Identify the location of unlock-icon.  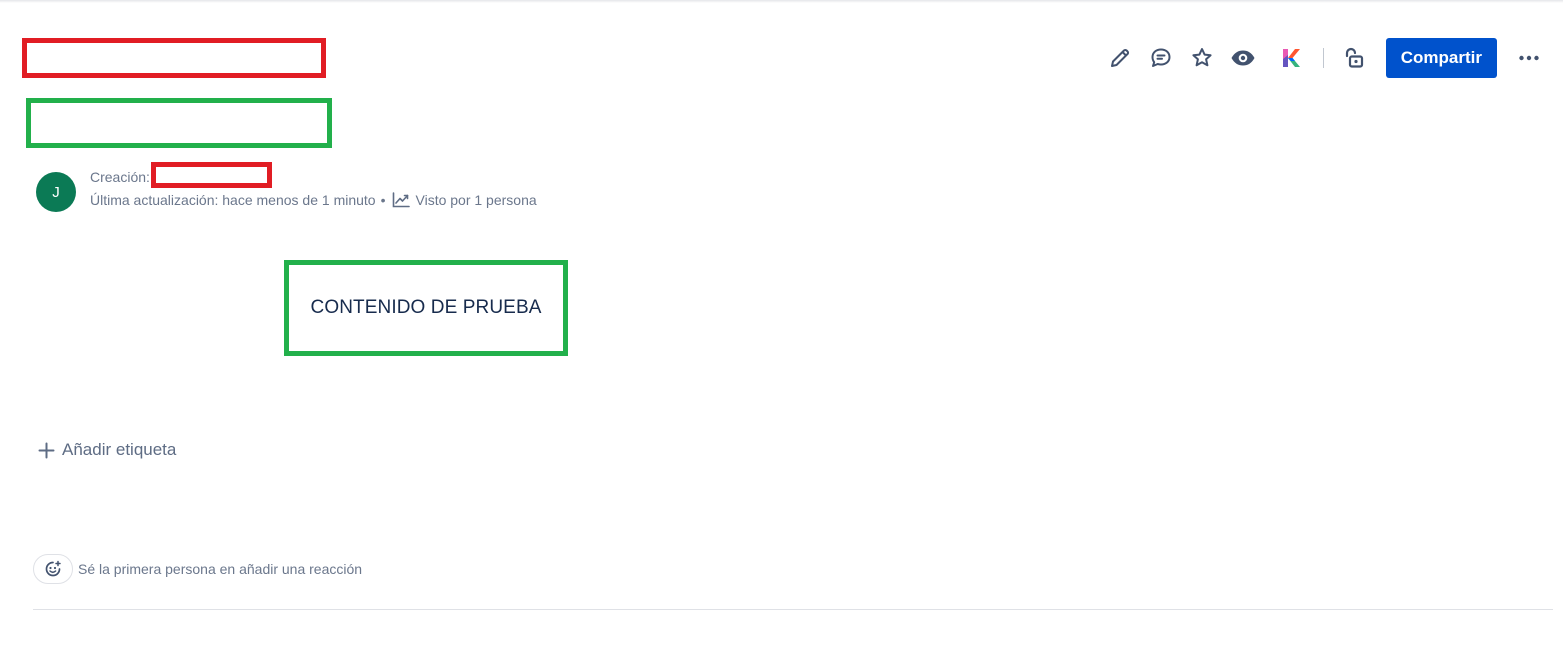
(1354, 57).